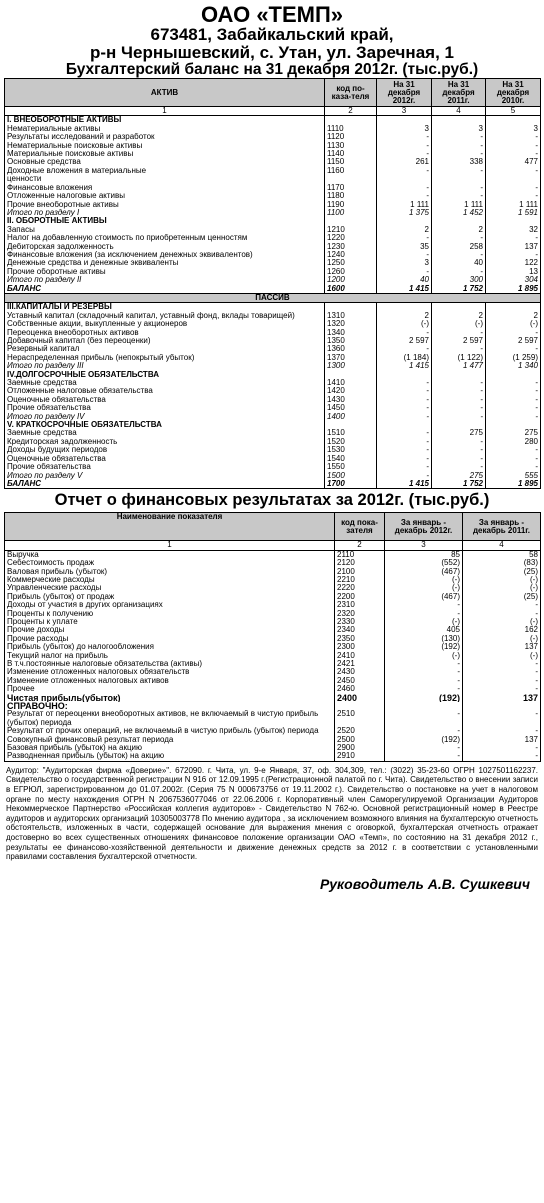 The width and height of the screenshot is (544, 1203). I want to click on row-code: 2460, so click(359, 689).